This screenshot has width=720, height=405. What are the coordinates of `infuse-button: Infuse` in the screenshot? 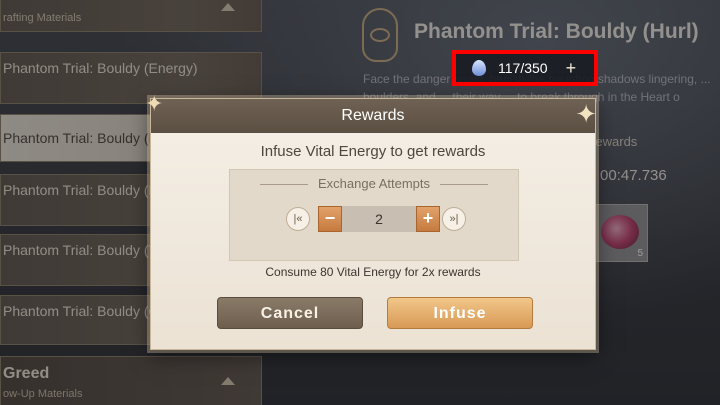 It's located at (460, 313).